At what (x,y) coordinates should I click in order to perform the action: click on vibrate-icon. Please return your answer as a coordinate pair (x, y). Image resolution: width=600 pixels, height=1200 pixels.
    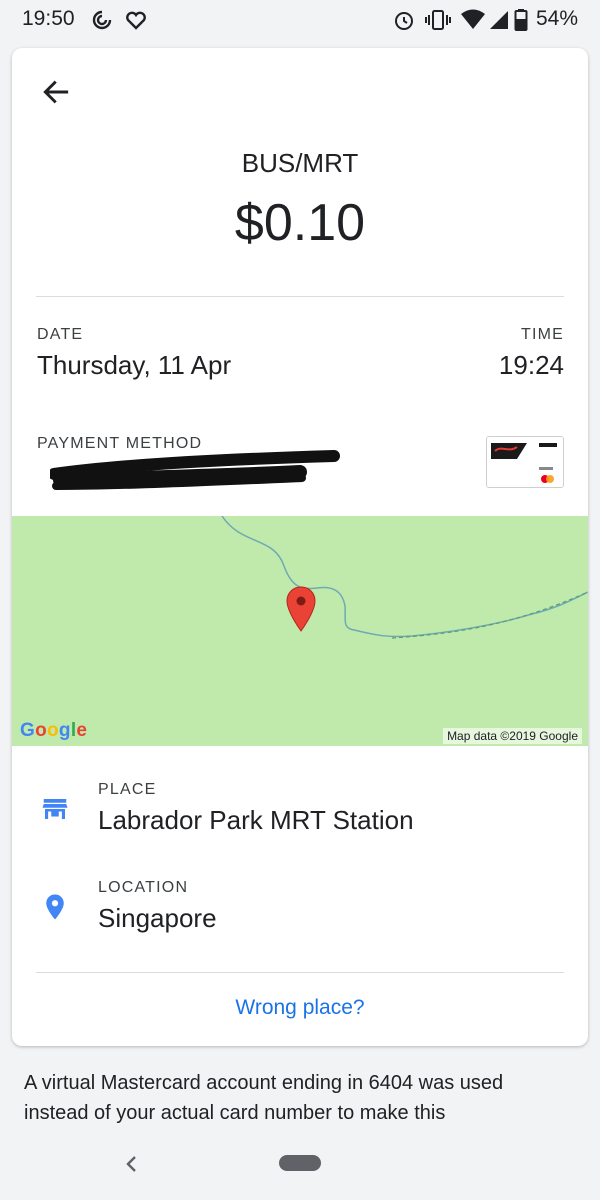
    Looking at the image, I should click on (438, 20).